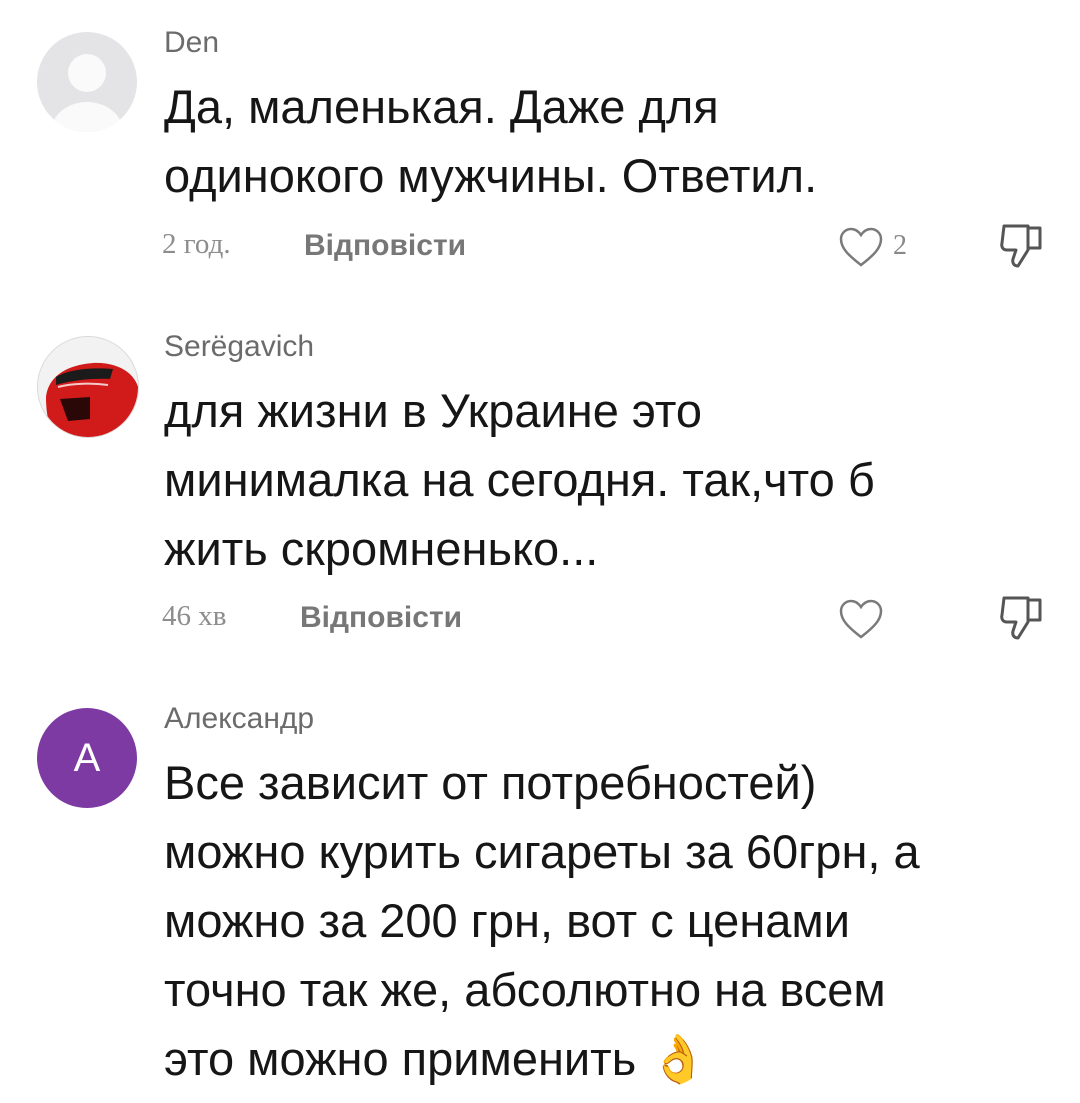  Describe the element at coordinates (191, 43) in the screenshot. I see `comment-username: Den` at that location.